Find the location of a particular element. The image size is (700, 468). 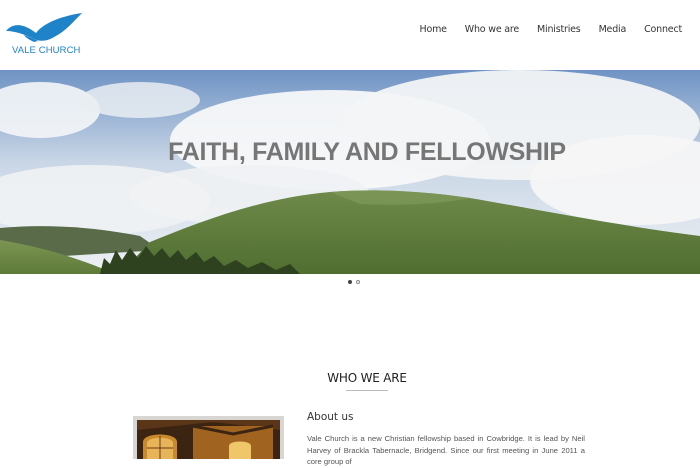

nav-home: Home is located at coordinates (433, 29).